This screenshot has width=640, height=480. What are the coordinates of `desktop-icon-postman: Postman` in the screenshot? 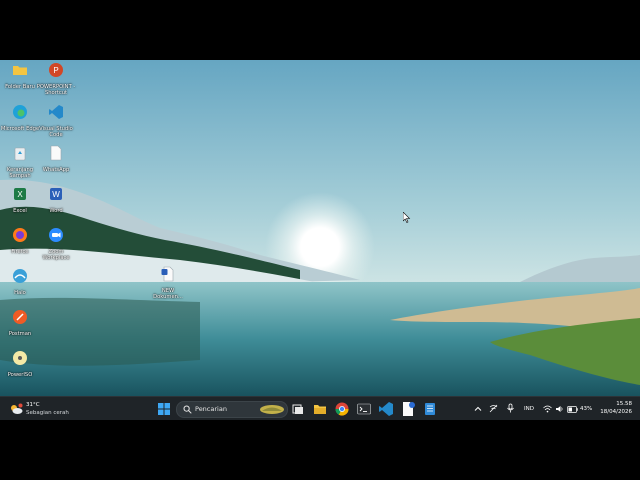 It's located at (20, 323).